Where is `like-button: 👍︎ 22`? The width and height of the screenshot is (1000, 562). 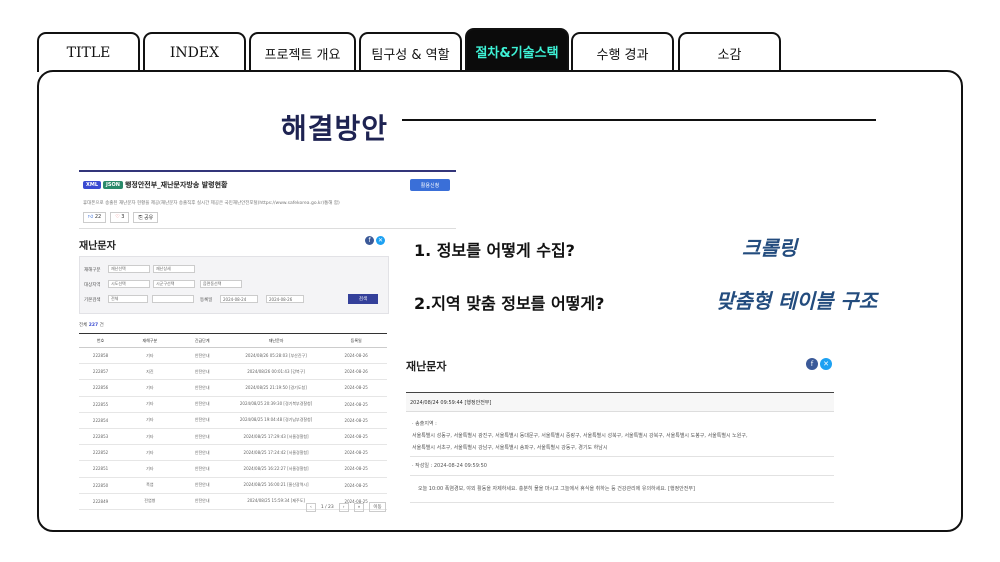
like-button: 👍︎ 22 is located at coordinates (95, 217).